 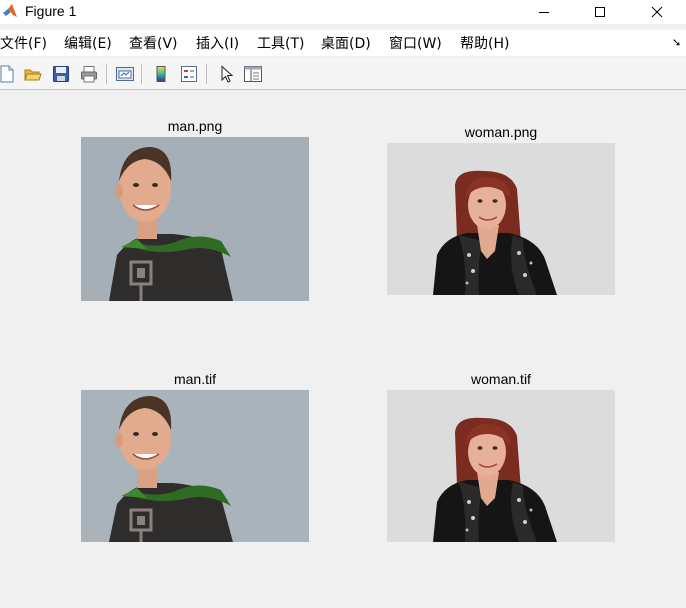 I want to click on insert-colorbar-button, so click(x=161, y=74).